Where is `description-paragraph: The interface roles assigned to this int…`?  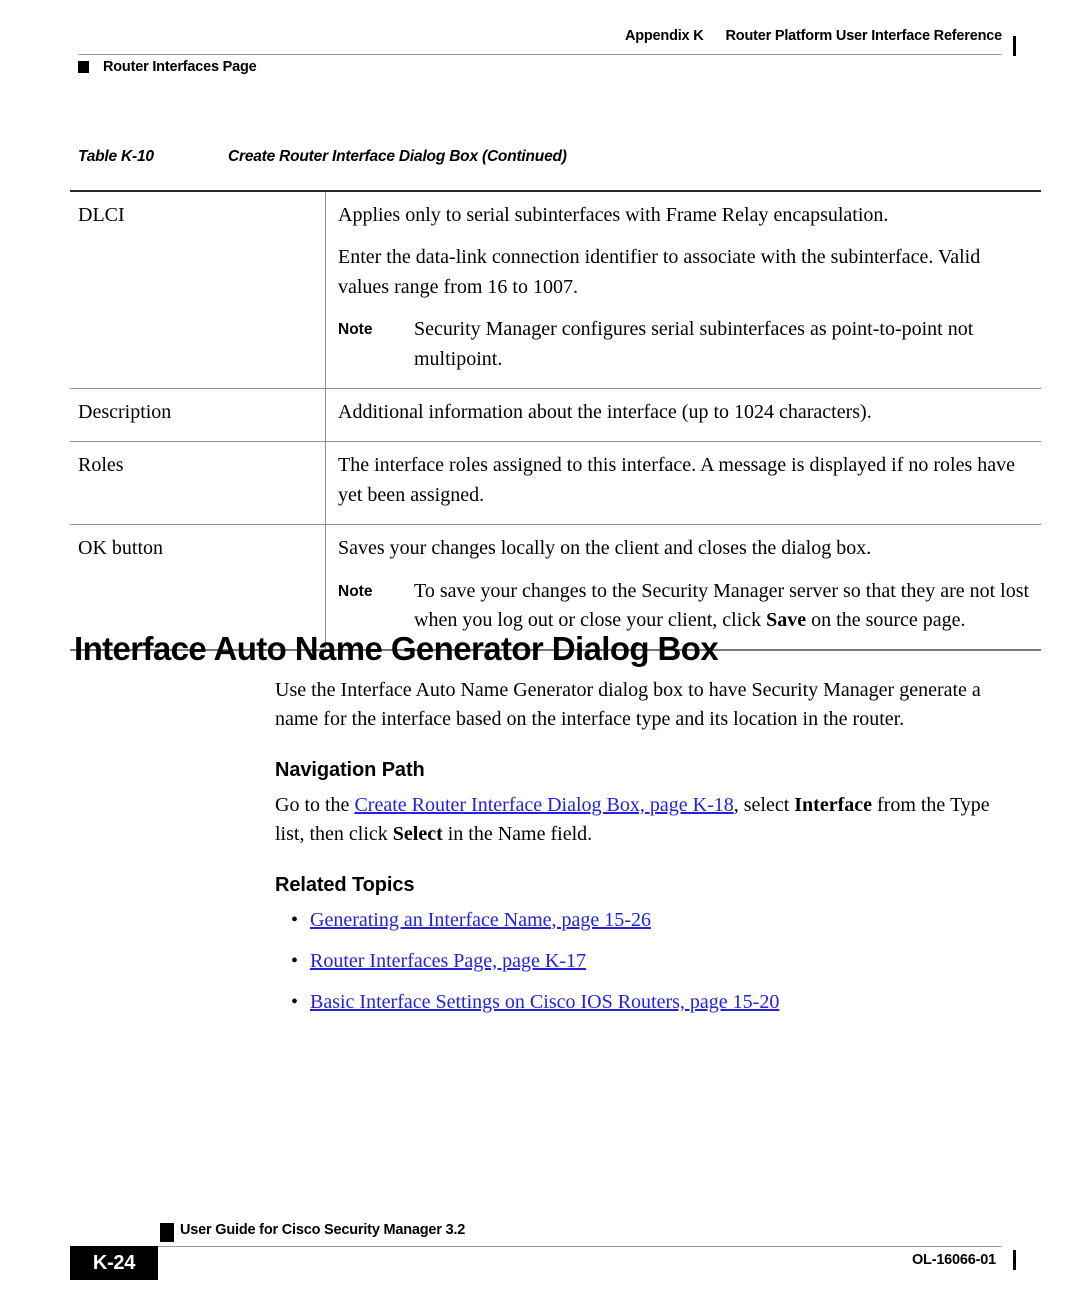 description-paragraph: The interface roles assigned to this int… is located at coordinates (677, 480).